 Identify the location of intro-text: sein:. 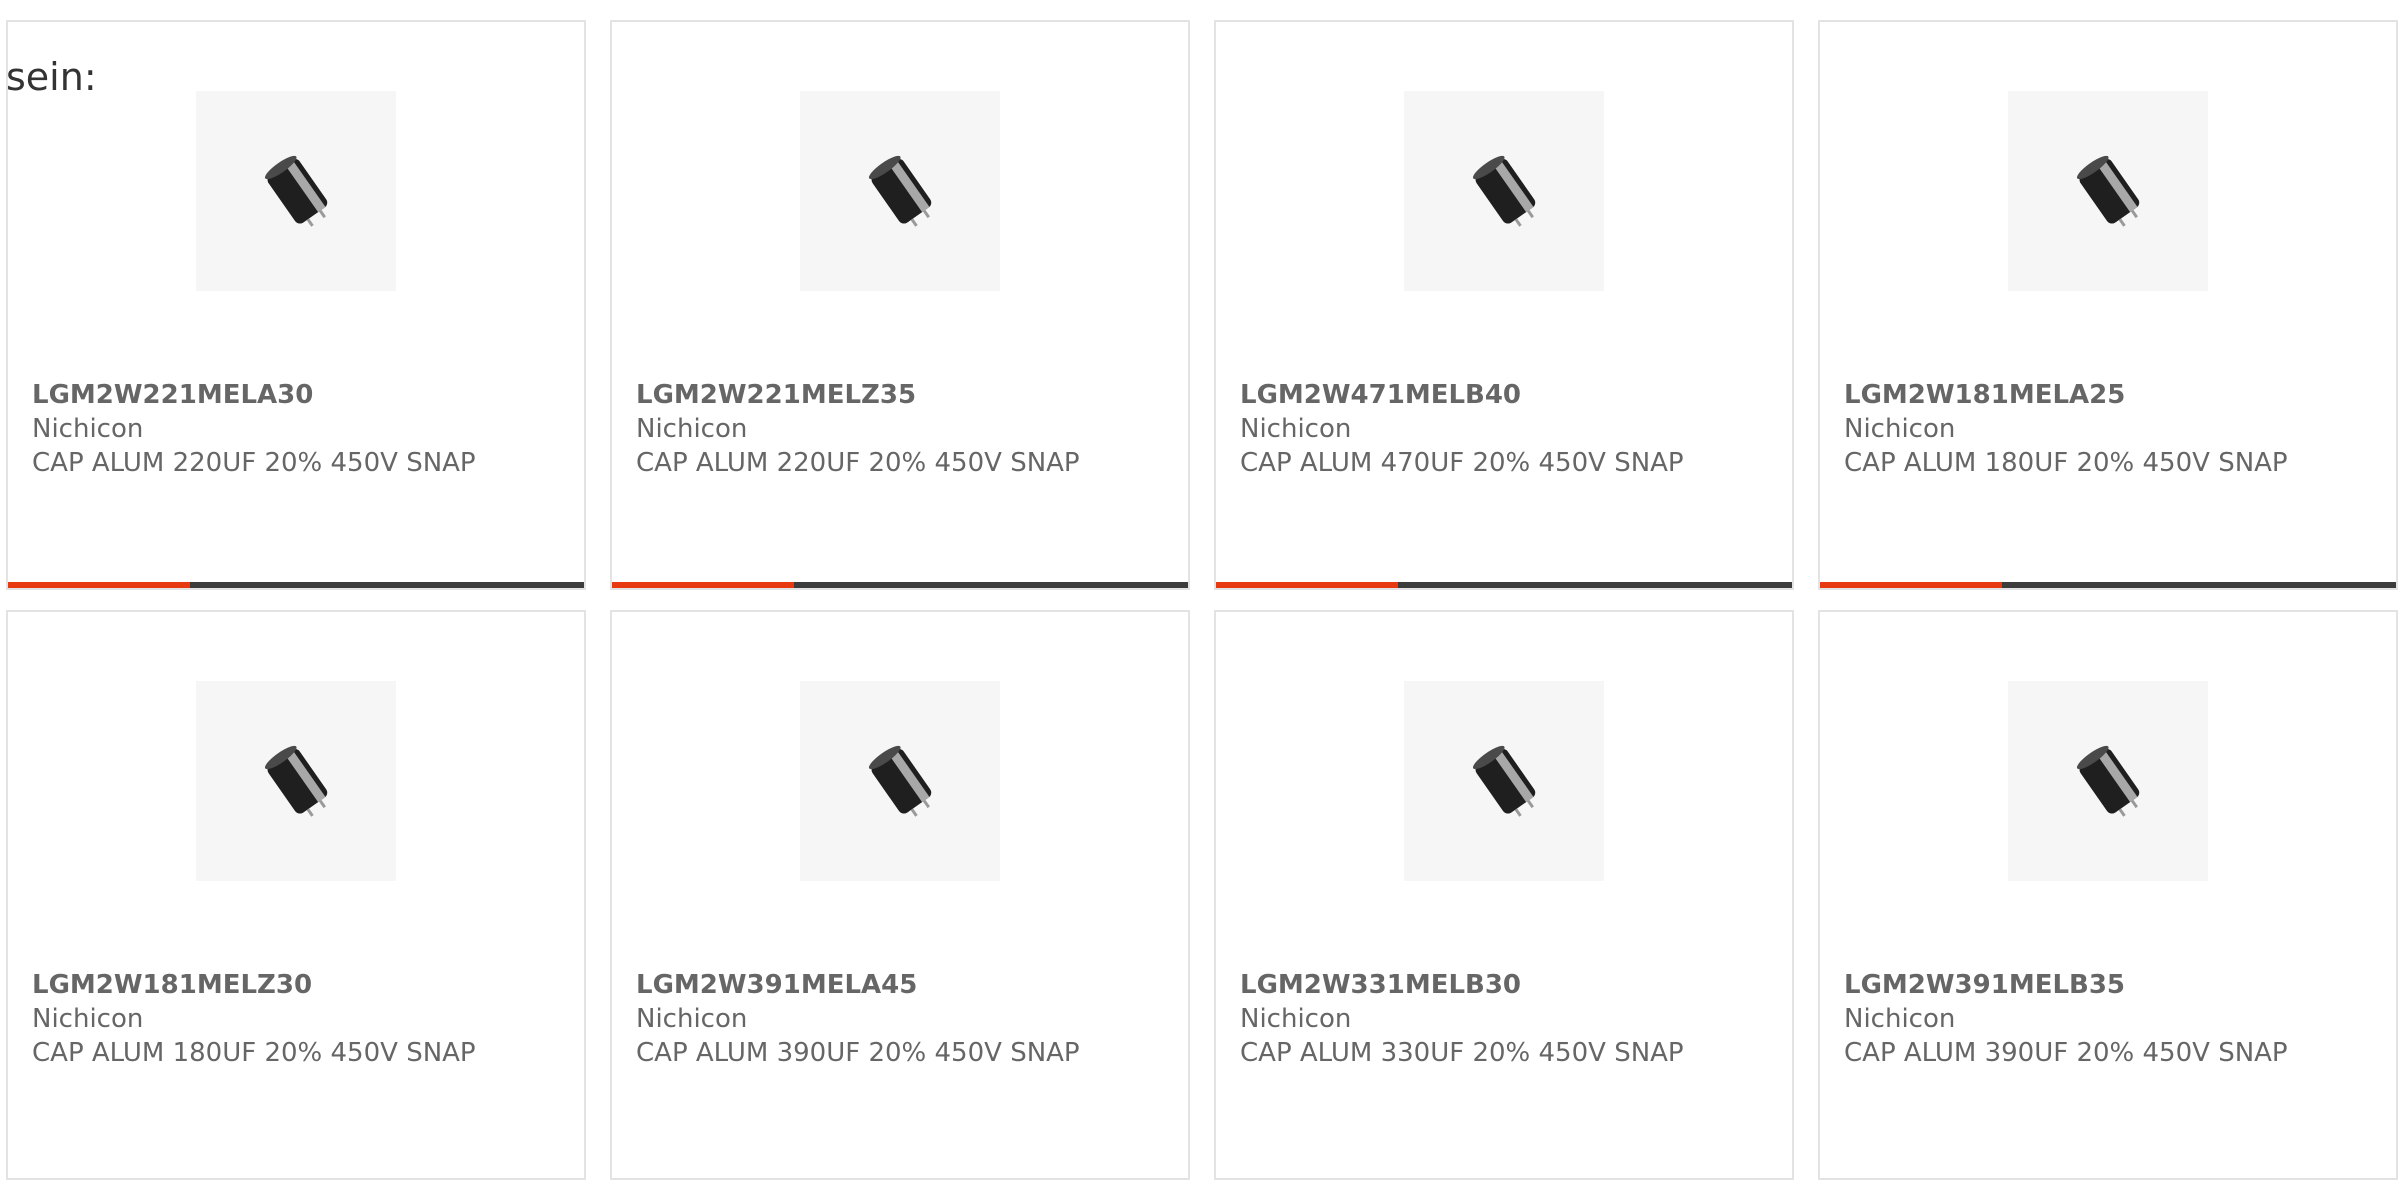
(51, 77).